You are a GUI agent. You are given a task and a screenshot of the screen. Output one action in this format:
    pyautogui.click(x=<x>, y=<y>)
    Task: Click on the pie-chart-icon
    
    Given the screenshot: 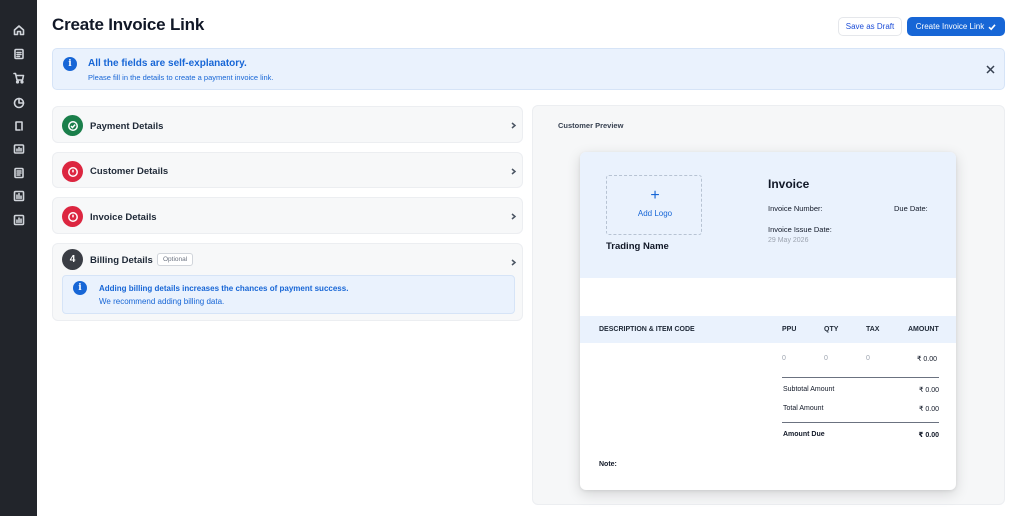 What is the action you would take?
    pyautogui.click(x=18, y=102)
    